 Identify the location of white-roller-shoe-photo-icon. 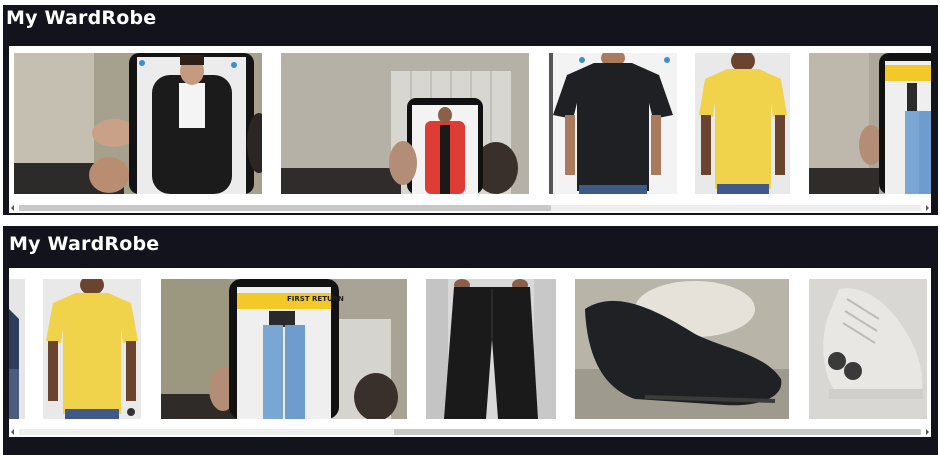
(868, 349).